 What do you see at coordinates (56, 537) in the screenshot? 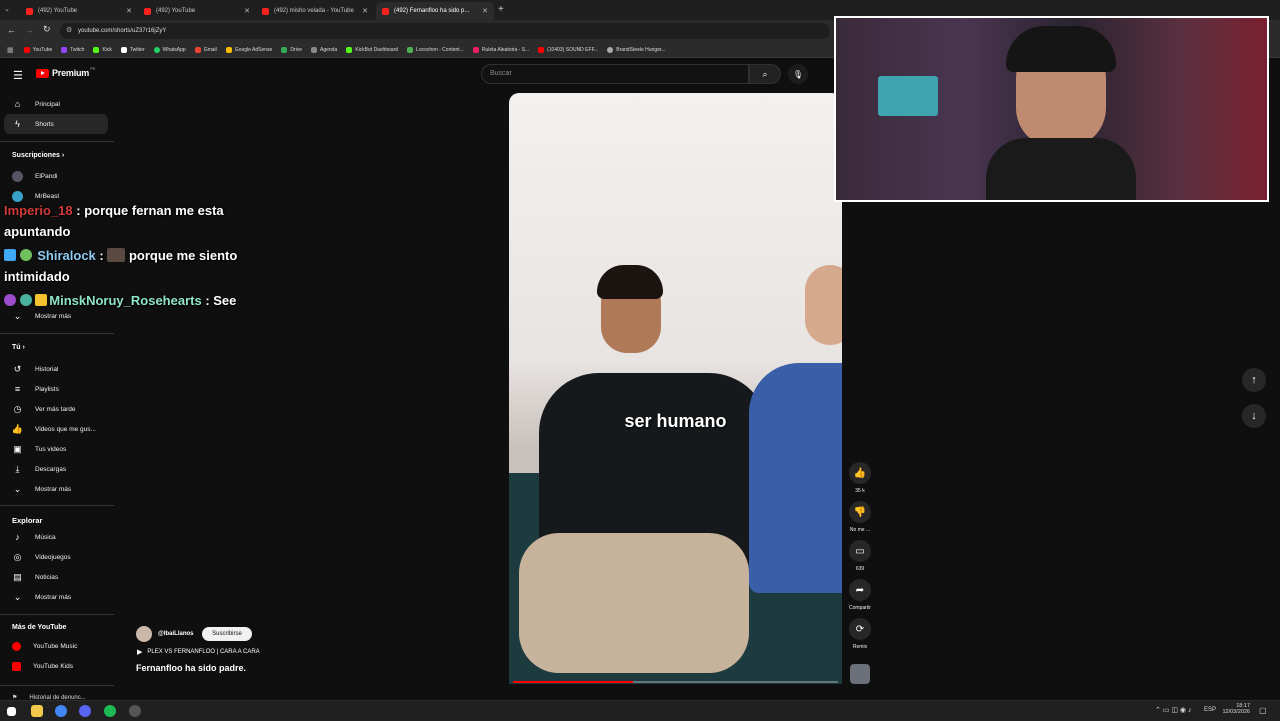
I see `sidebar-item-music: ♪ Música` at bounding box center [56, 537].